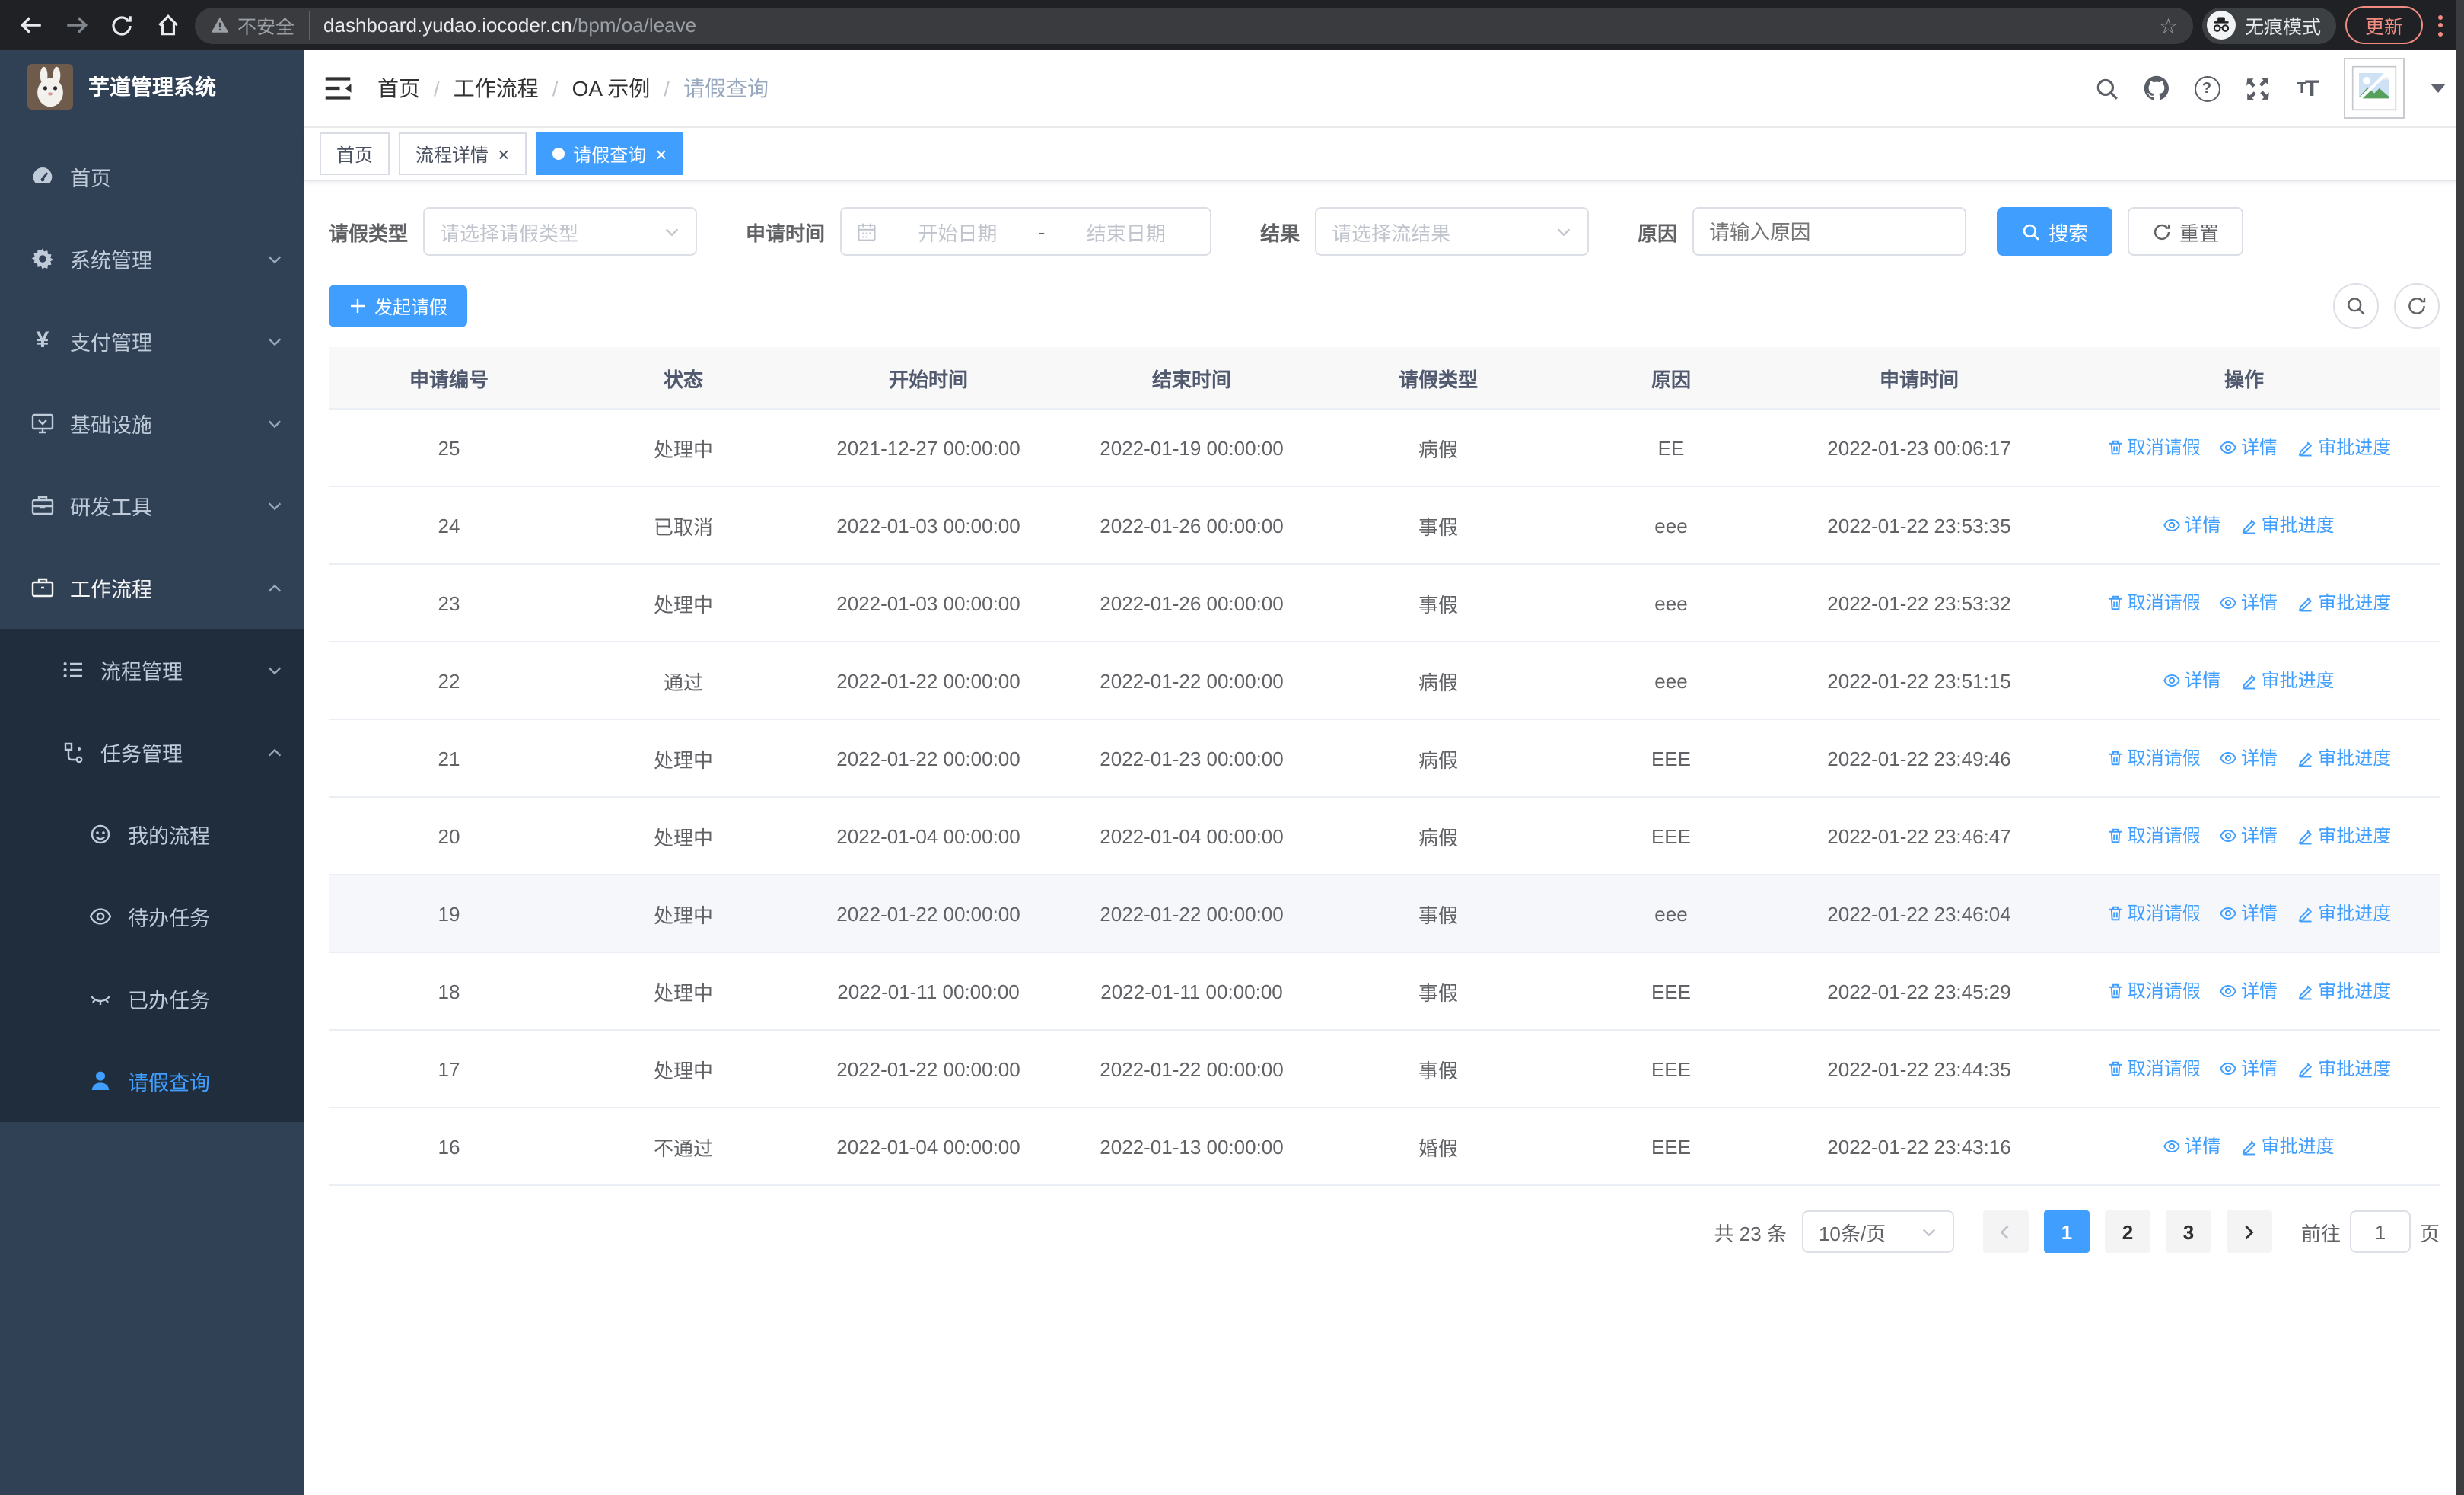  Describe the element at coordinates (152, 834) in the screenshot. I see `sidebar-item-my-process: 我的流程` at that location.